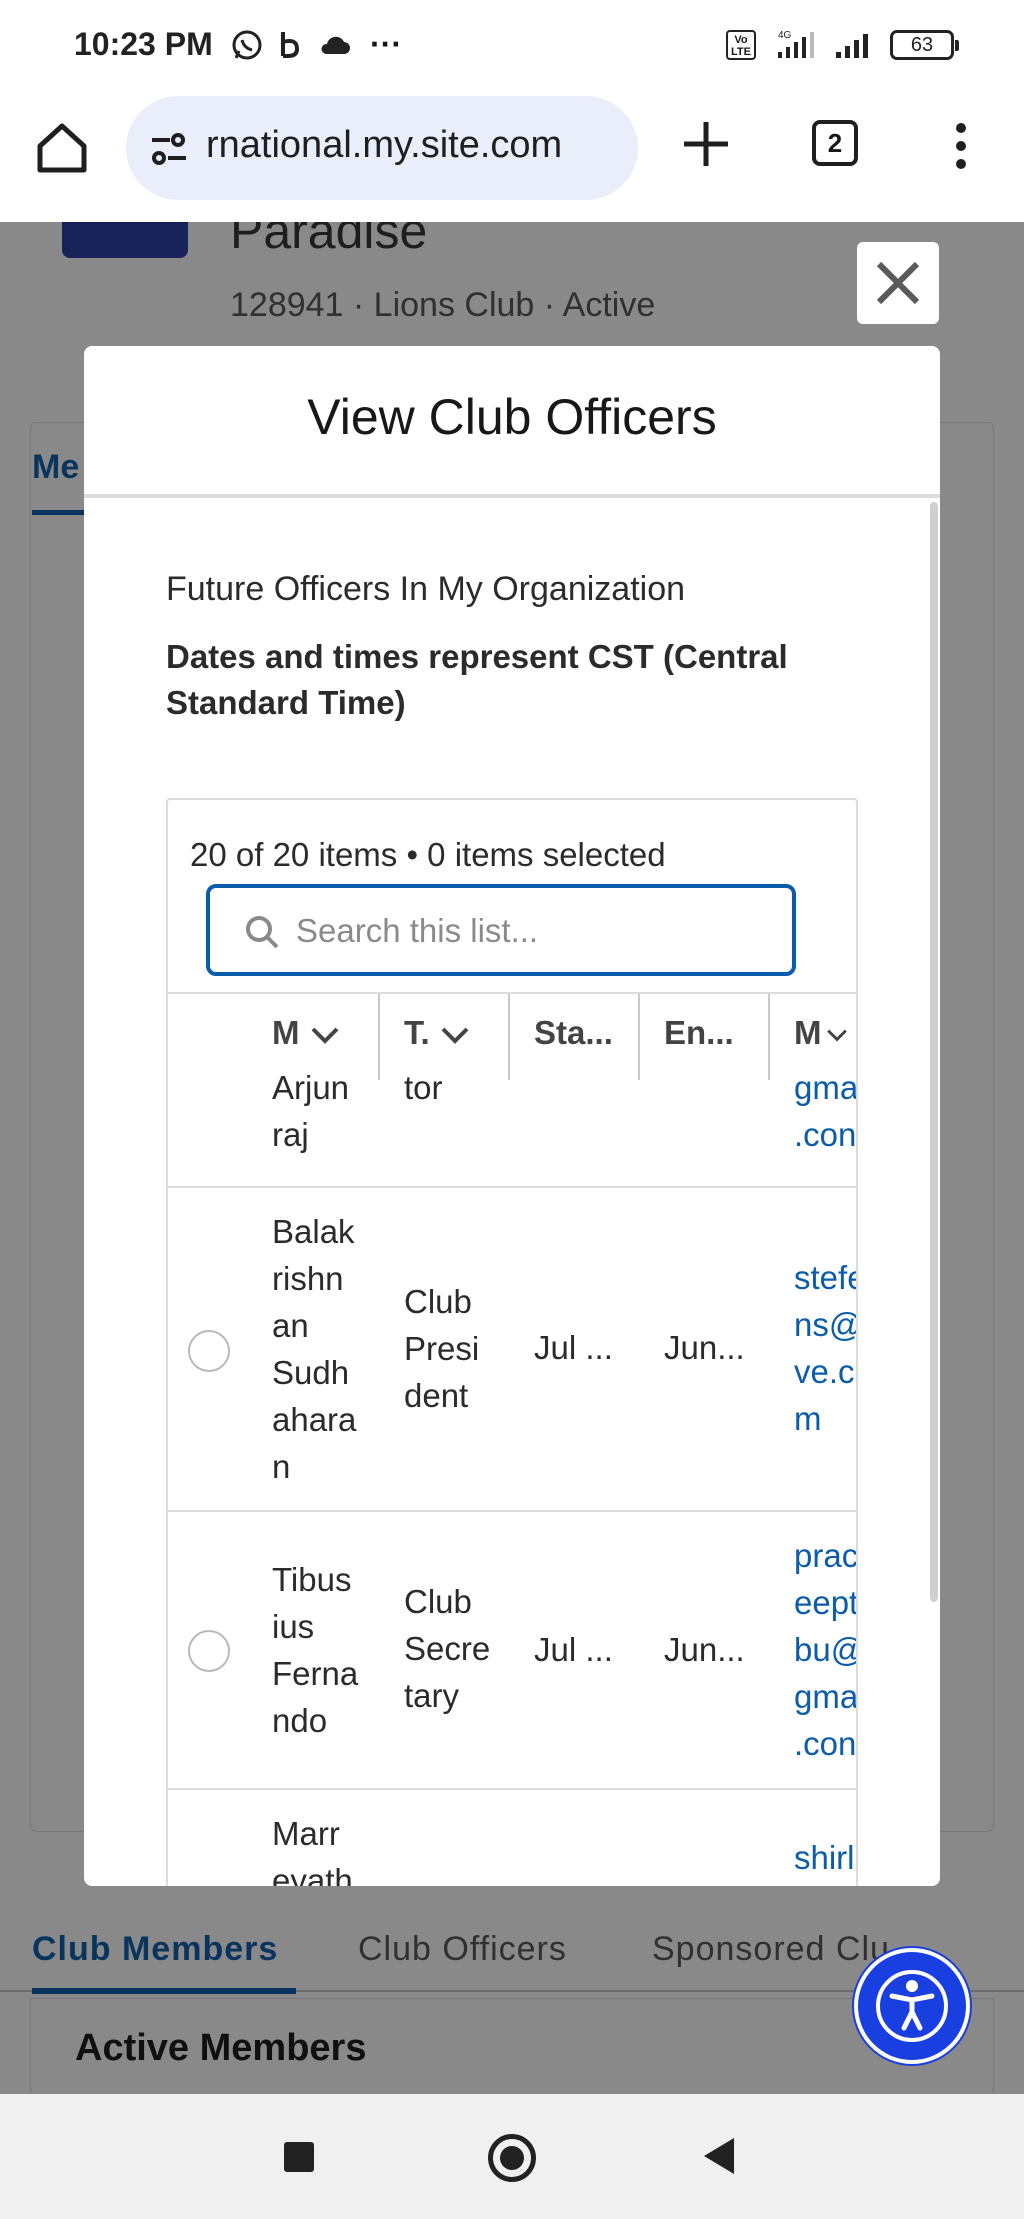 This screenshot has height=2219, width=1024. What do you see at coordinates (290, 44) in the screenshot?
I see `b-app-icon` at bounding box center [290, 44].